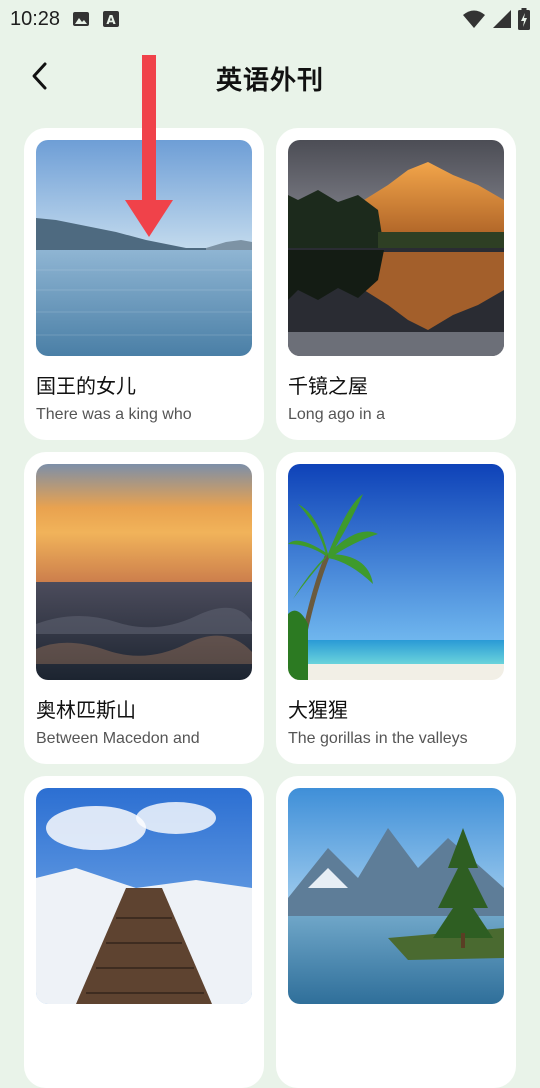 The image size is (540, 1088). Describe the element at coordinates (396, 248) in the screenshot. I see `article-thumbnail-mountain-reflection` at that location.